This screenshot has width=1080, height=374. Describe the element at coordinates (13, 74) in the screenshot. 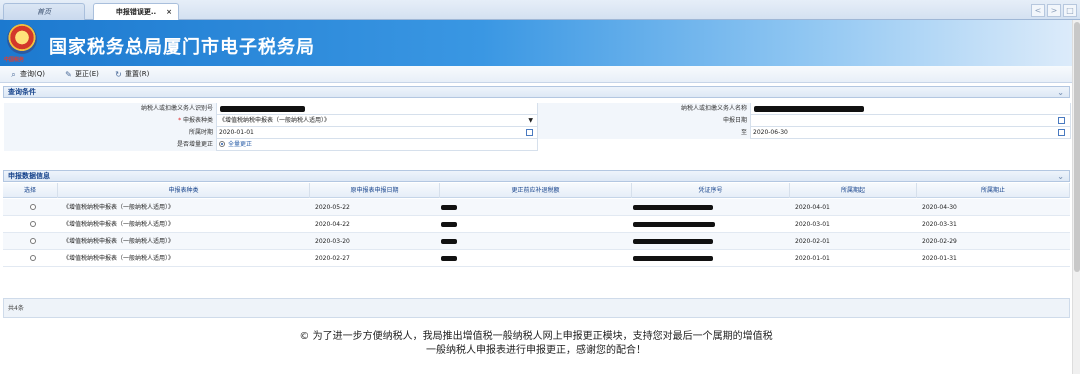

I see `search-icon: ⌕` at that location.